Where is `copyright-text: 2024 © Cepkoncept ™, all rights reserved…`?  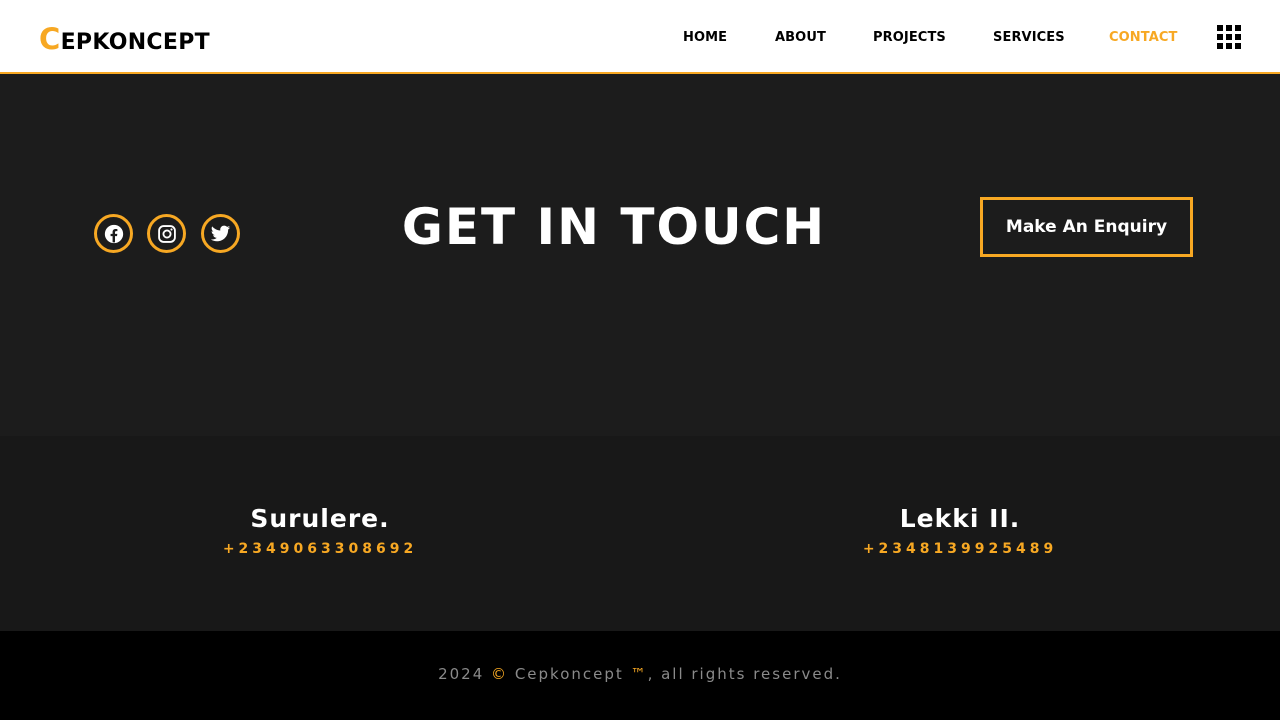 copyright-text: 2024 © Cepkoncept ™, all rights reserved… is located at coordinates (640, 674).